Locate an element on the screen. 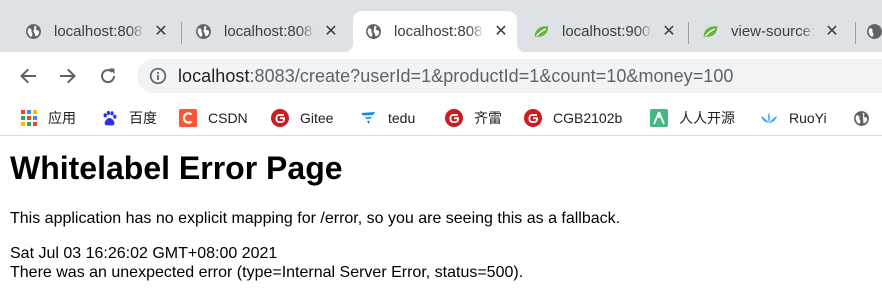 This screenshot has width=882, height=289. bookmark-csdn: CSDN is located at coordinates (213, 118).